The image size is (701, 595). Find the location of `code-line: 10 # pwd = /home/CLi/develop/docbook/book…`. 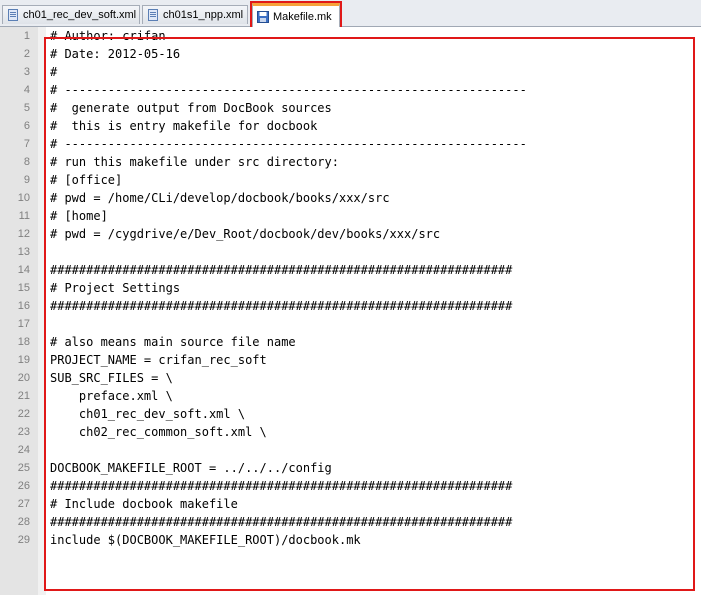

code-line: 10 # pwd = /home/CLi/develop/docbook/book… is located at coordinates (350, 198).